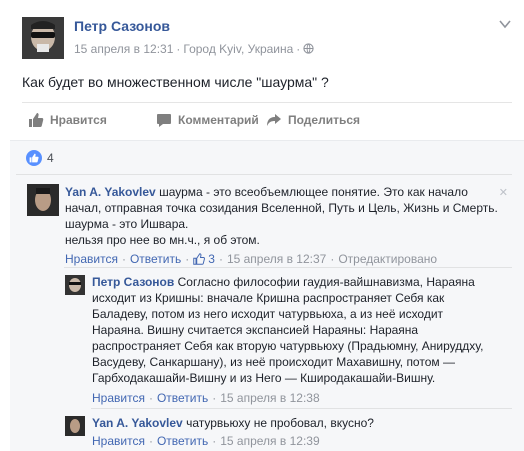 This screenshot has width=524, height=451. I want to click on comment-reply-link: Ответить, so click(155, 259).